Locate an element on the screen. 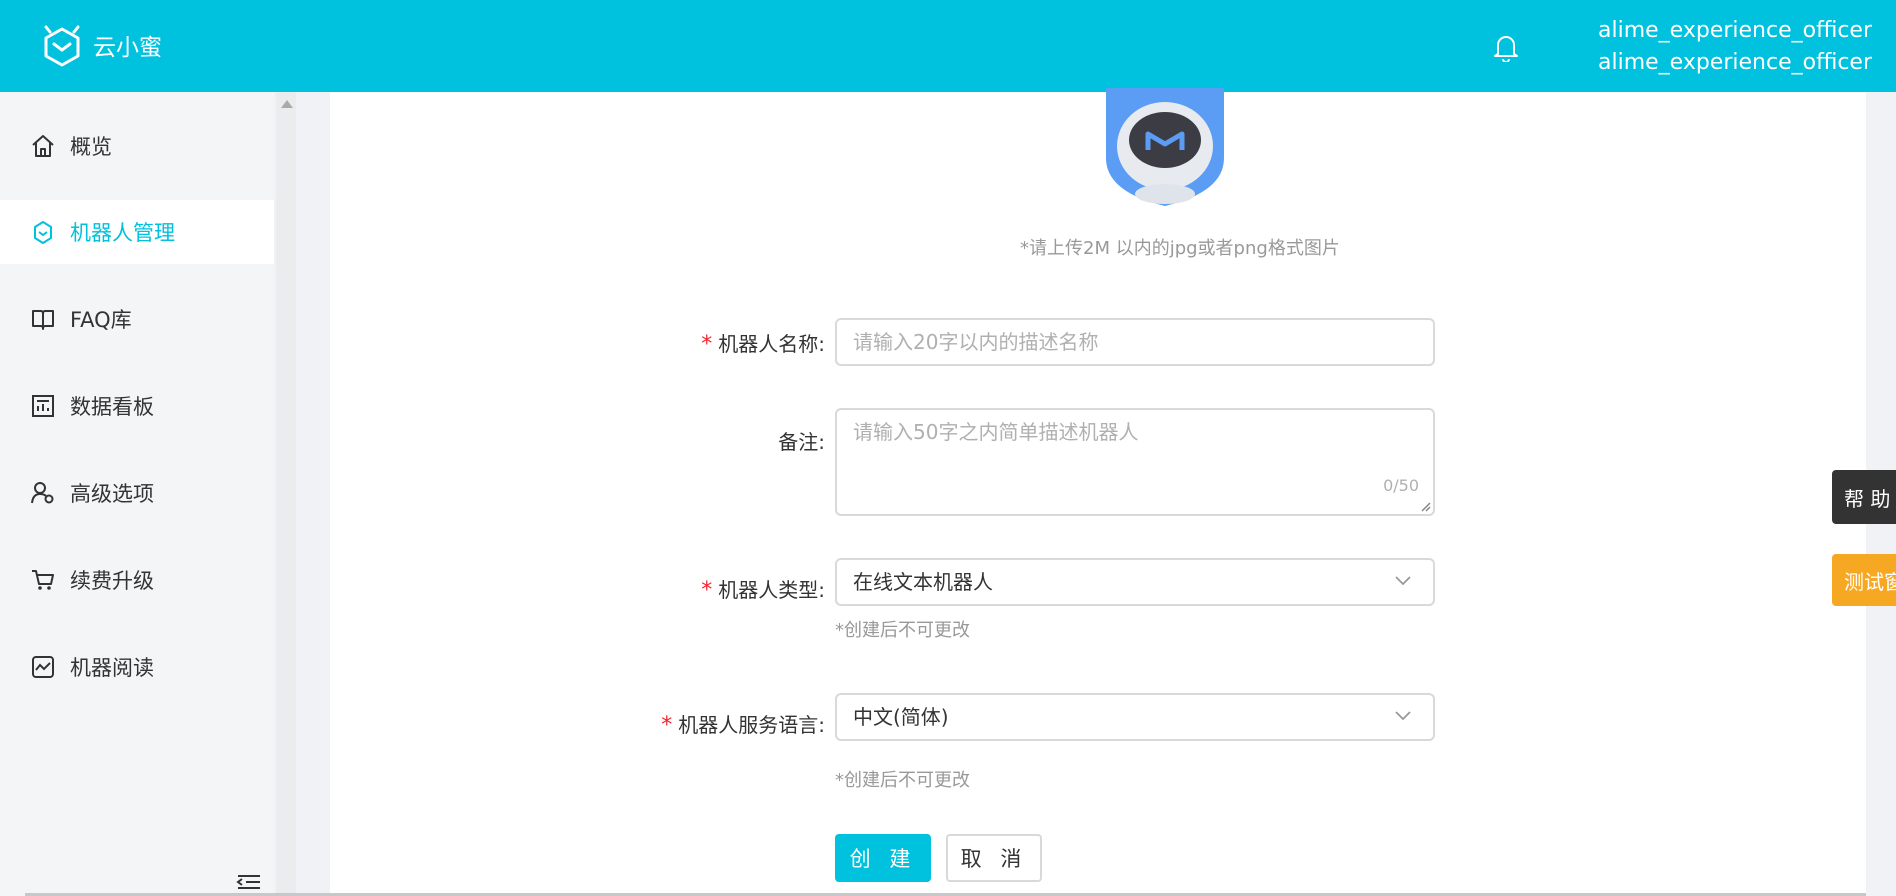 The width and height of the screenshot is (1896, 896). collapse-menu-icon is located at coordinates (249, 881).